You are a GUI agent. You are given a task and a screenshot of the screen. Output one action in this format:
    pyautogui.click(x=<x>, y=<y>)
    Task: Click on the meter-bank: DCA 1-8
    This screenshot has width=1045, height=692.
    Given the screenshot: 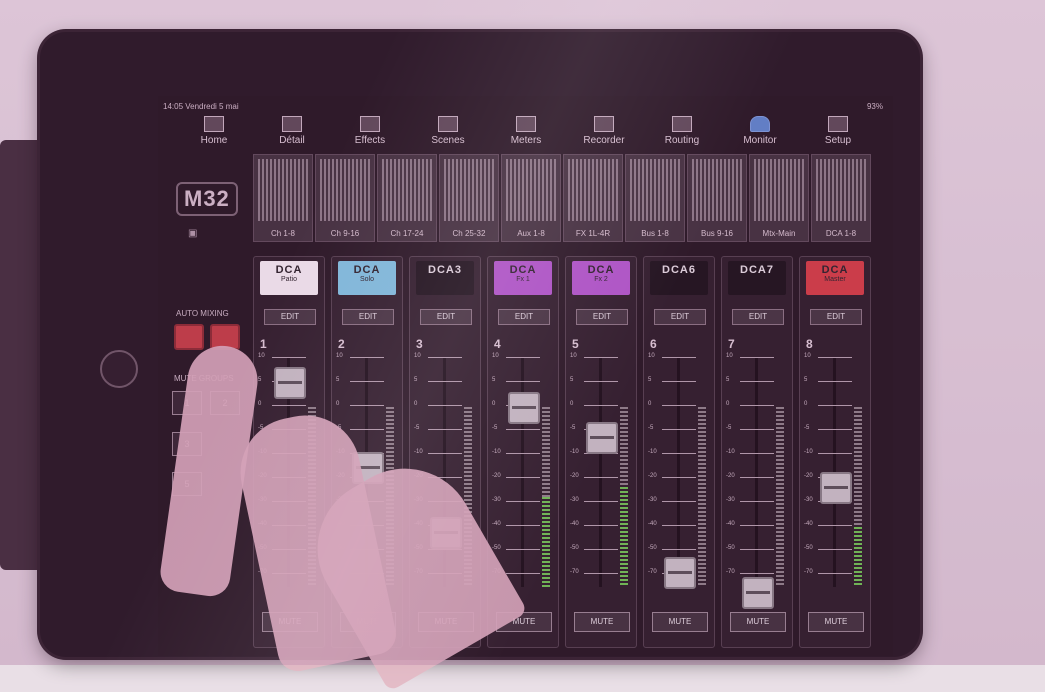 What is the action you would take?
    pyautogui.click(x=841, y=198)
    